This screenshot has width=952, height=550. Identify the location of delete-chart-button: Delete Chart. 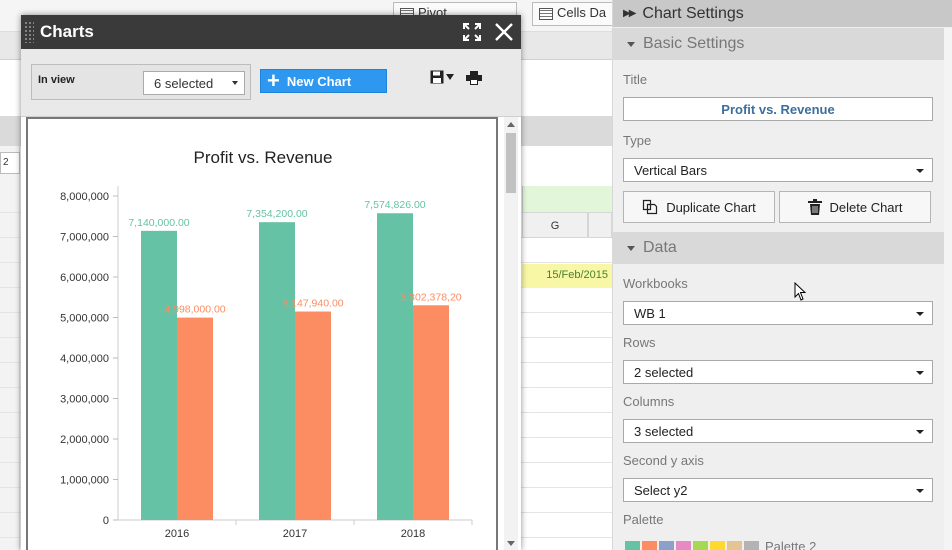
(855, 207).